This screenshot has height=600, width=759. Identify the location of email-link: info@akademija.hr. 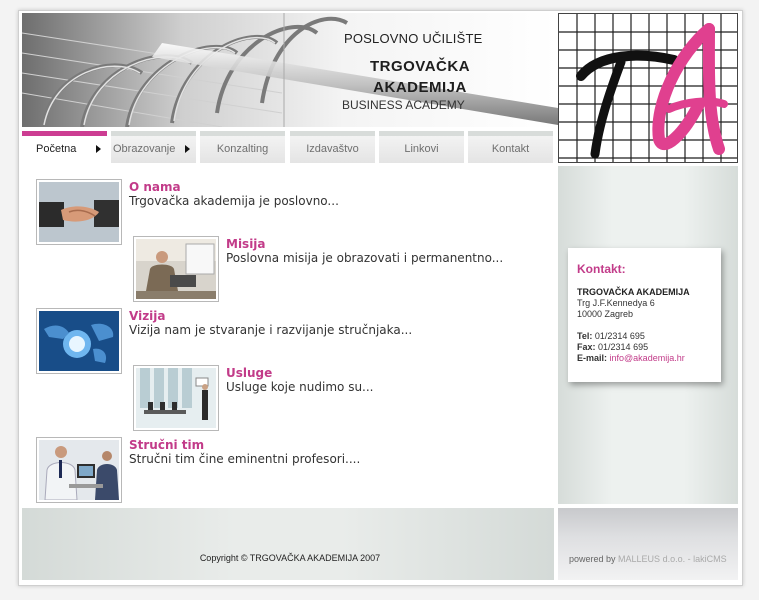
(647, 358).